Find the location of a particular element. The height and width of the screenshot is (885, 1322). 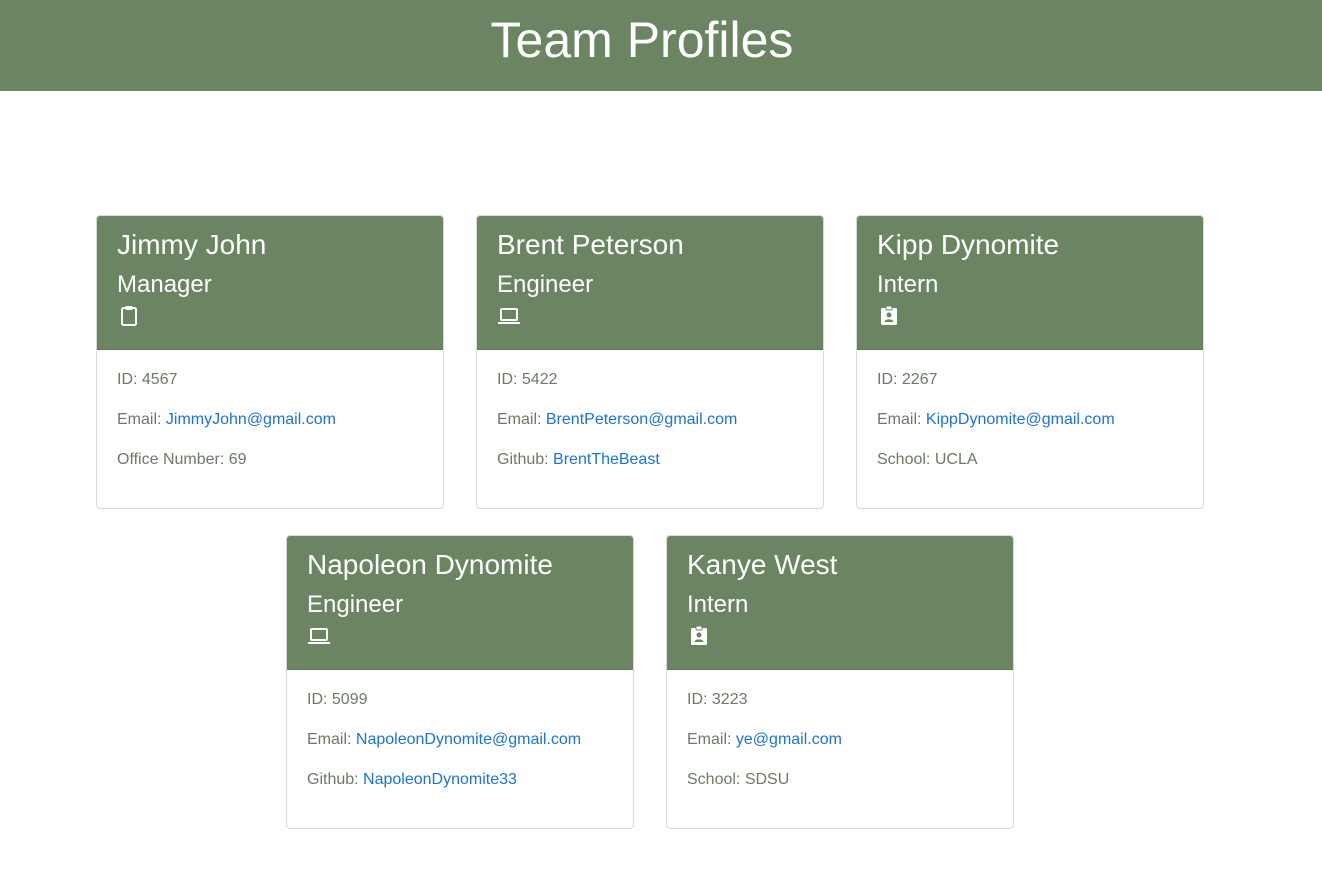

email-link: ye@gmail.com is located at coordinates (789, 739).